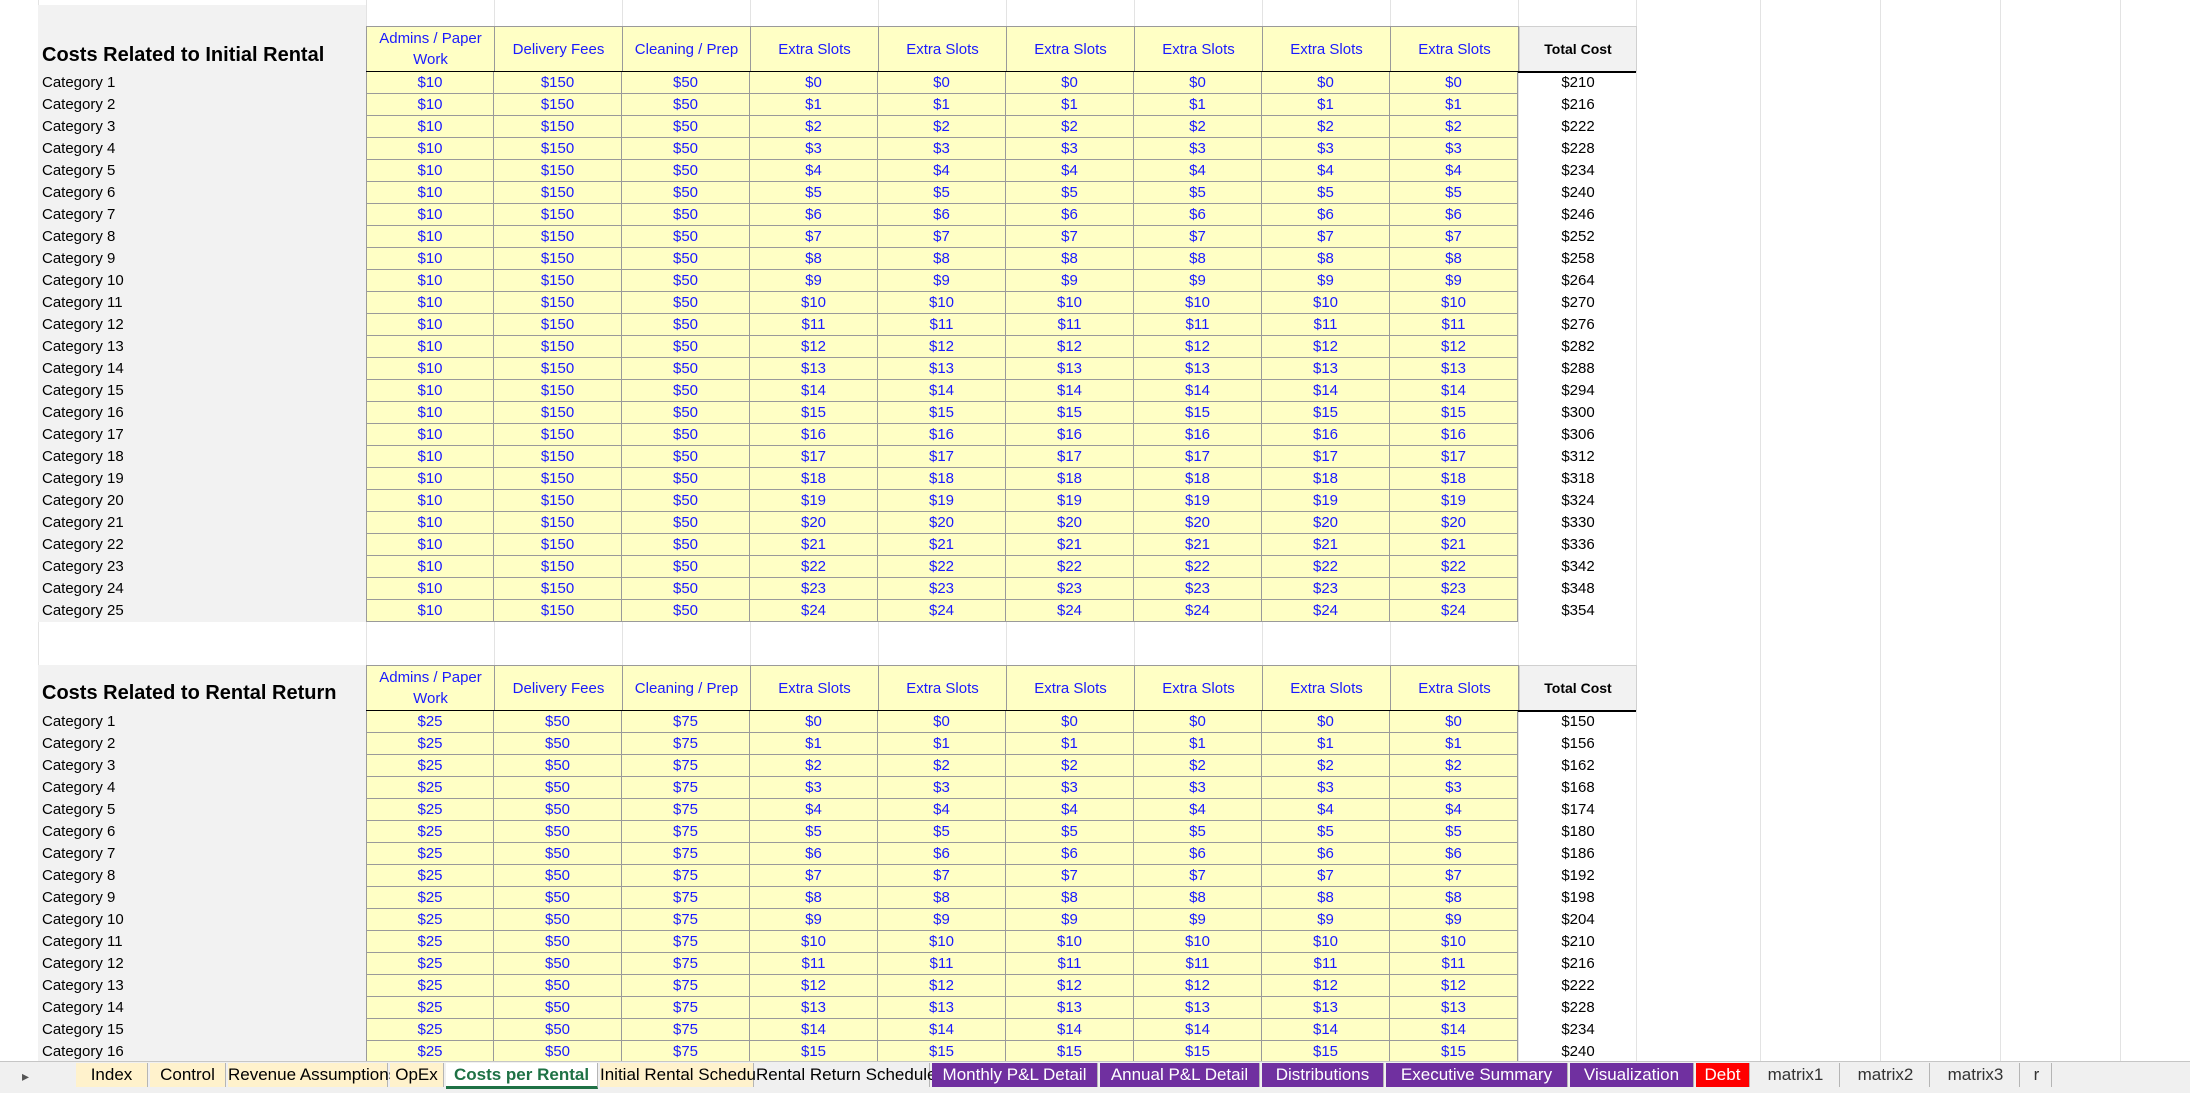 Image resolution: width=2190 pixels, height=1093 pixels. Describe the element at coordinates (1070, 347) in the screenshot. I see `input-cell: $12` at that location.